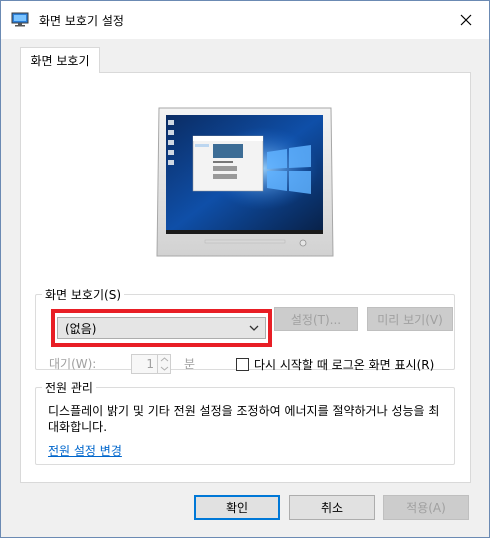  What do you see at coordinates (245, 182) in the screenshot?
I see `monitor-preview` at bounding box center [245, 182].